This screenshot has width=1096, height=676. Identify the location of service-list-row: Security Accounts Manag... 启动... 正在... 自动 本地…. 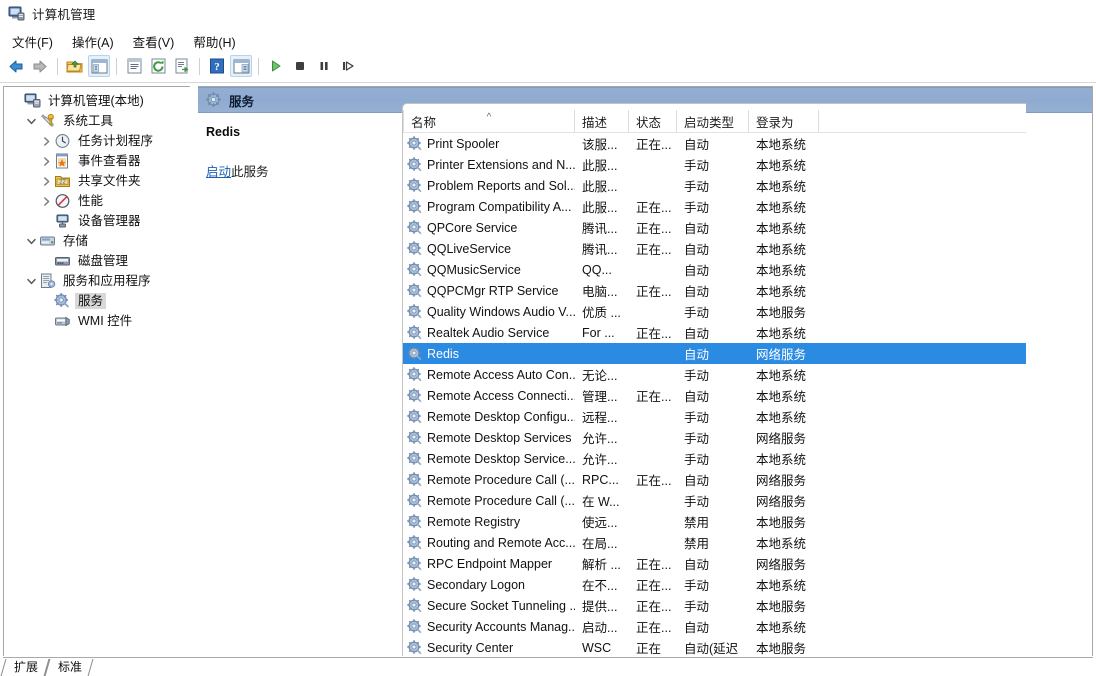
(714, 626).